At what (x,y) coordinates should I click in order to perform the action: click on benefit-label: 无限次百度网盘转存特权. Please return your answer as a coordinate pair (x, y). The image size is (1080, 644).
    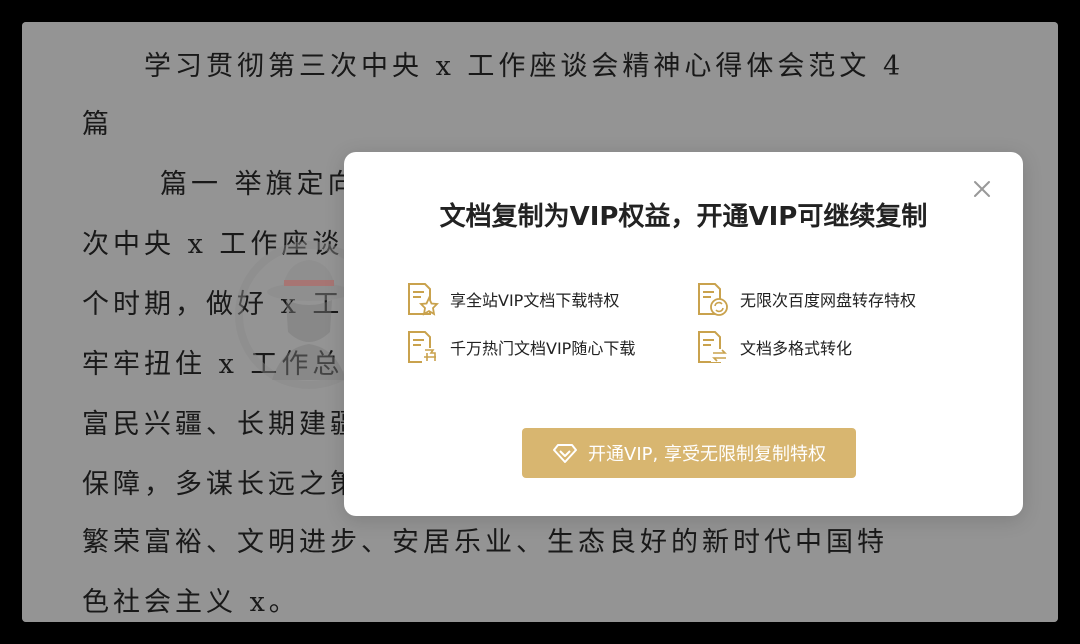
    Looking at the image, I should click on (828, 300).